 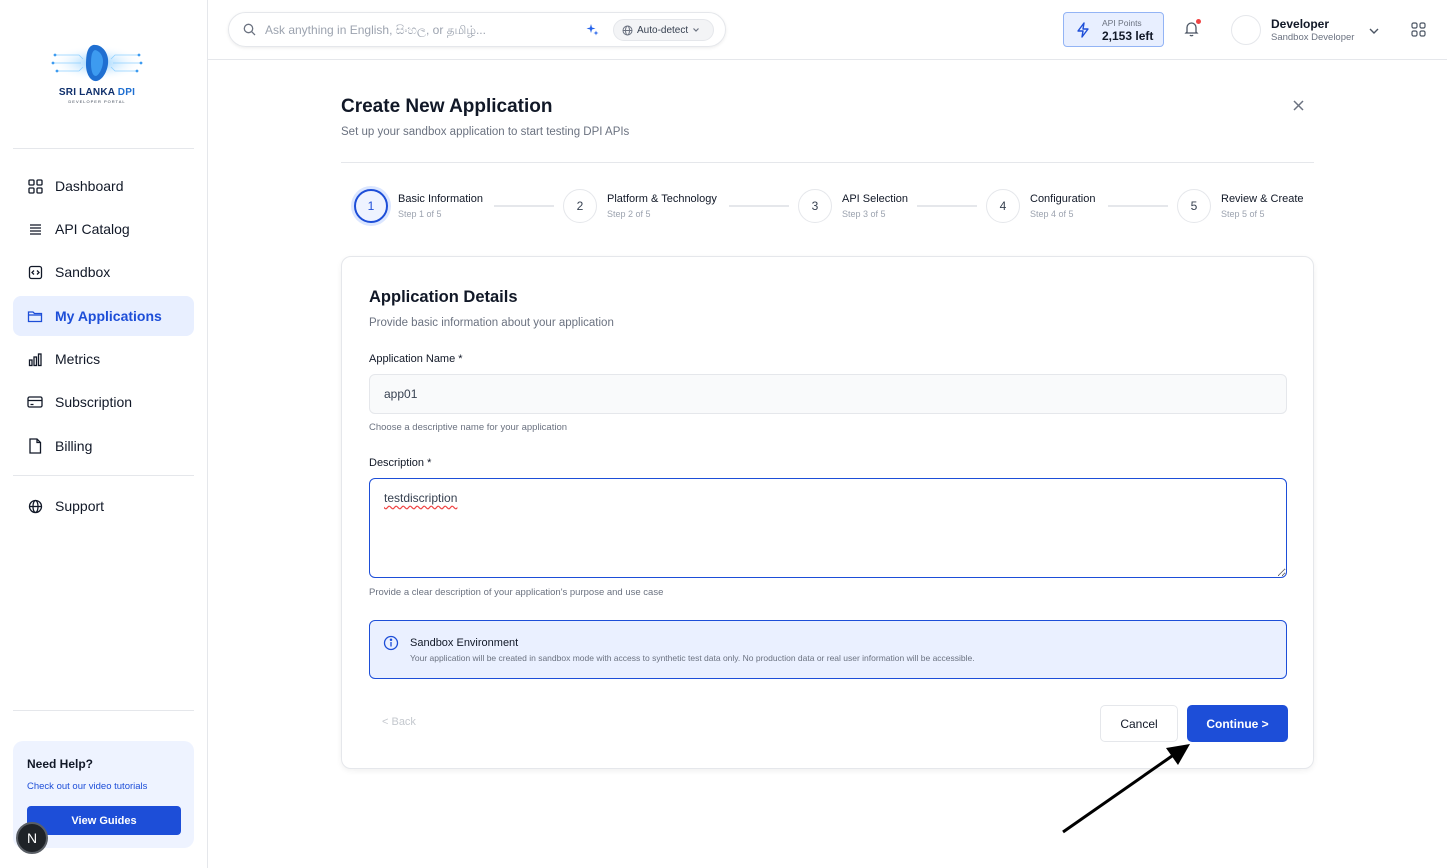 I want to click on step-2-circle: 2, so click(x=580, y=206).